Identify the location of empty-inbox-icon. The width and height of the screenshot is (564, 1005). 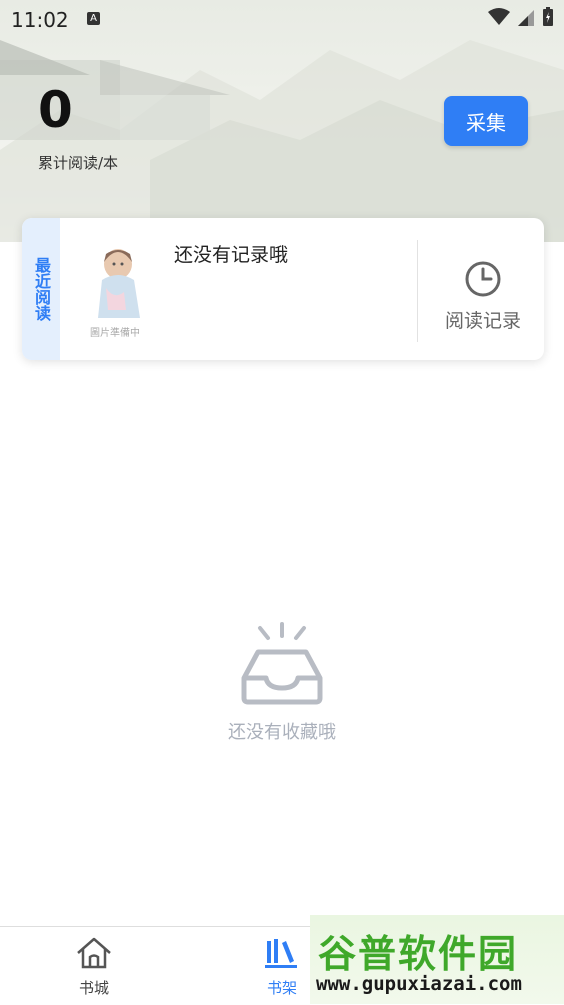
(282, 663).